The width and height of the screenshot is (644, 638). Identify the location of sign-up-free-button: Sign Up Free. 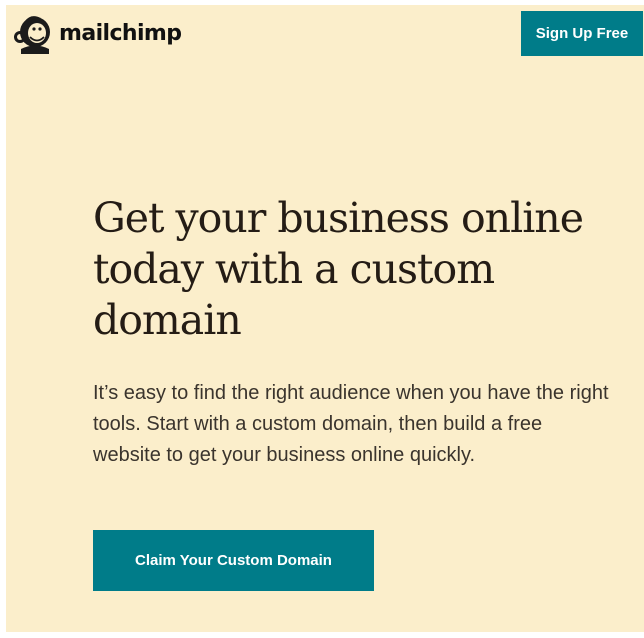
(582, 33).